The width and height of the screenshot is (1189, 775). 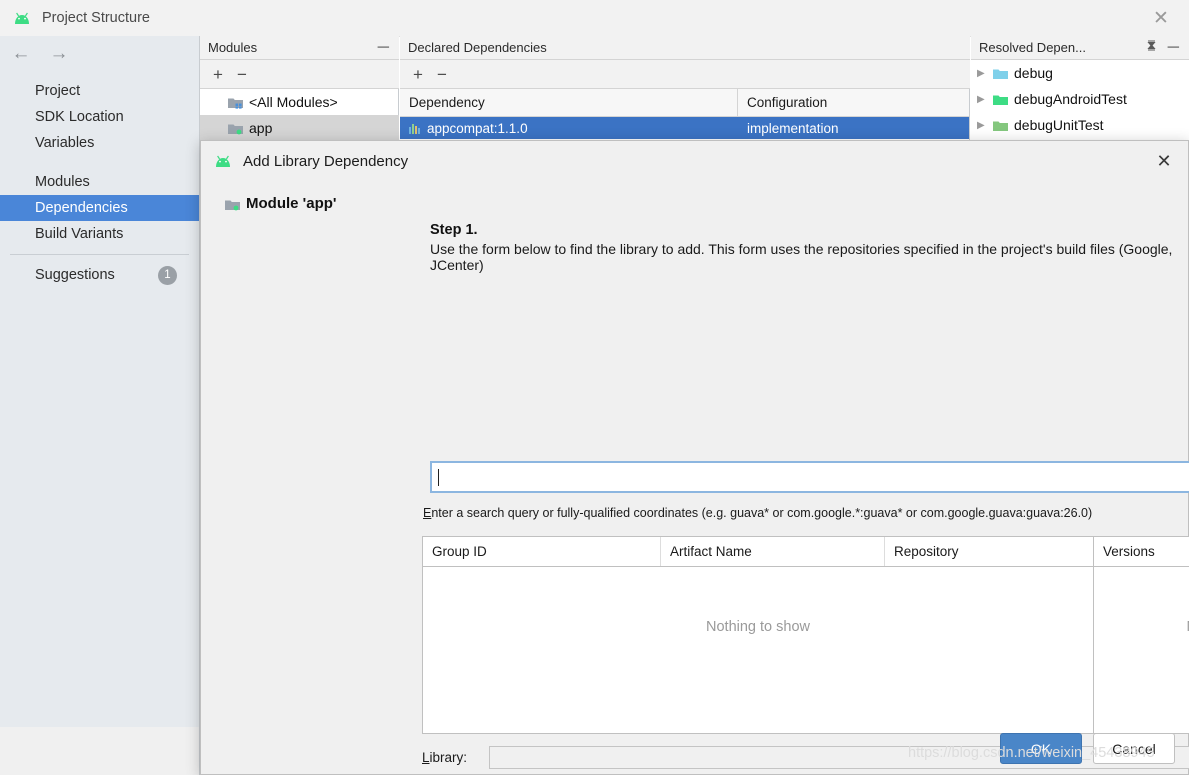 What do you see at coordinates (758, 627) in the screenshot?
I see `results-empty-message: Nothing to show` at bounding box center [758, 627].